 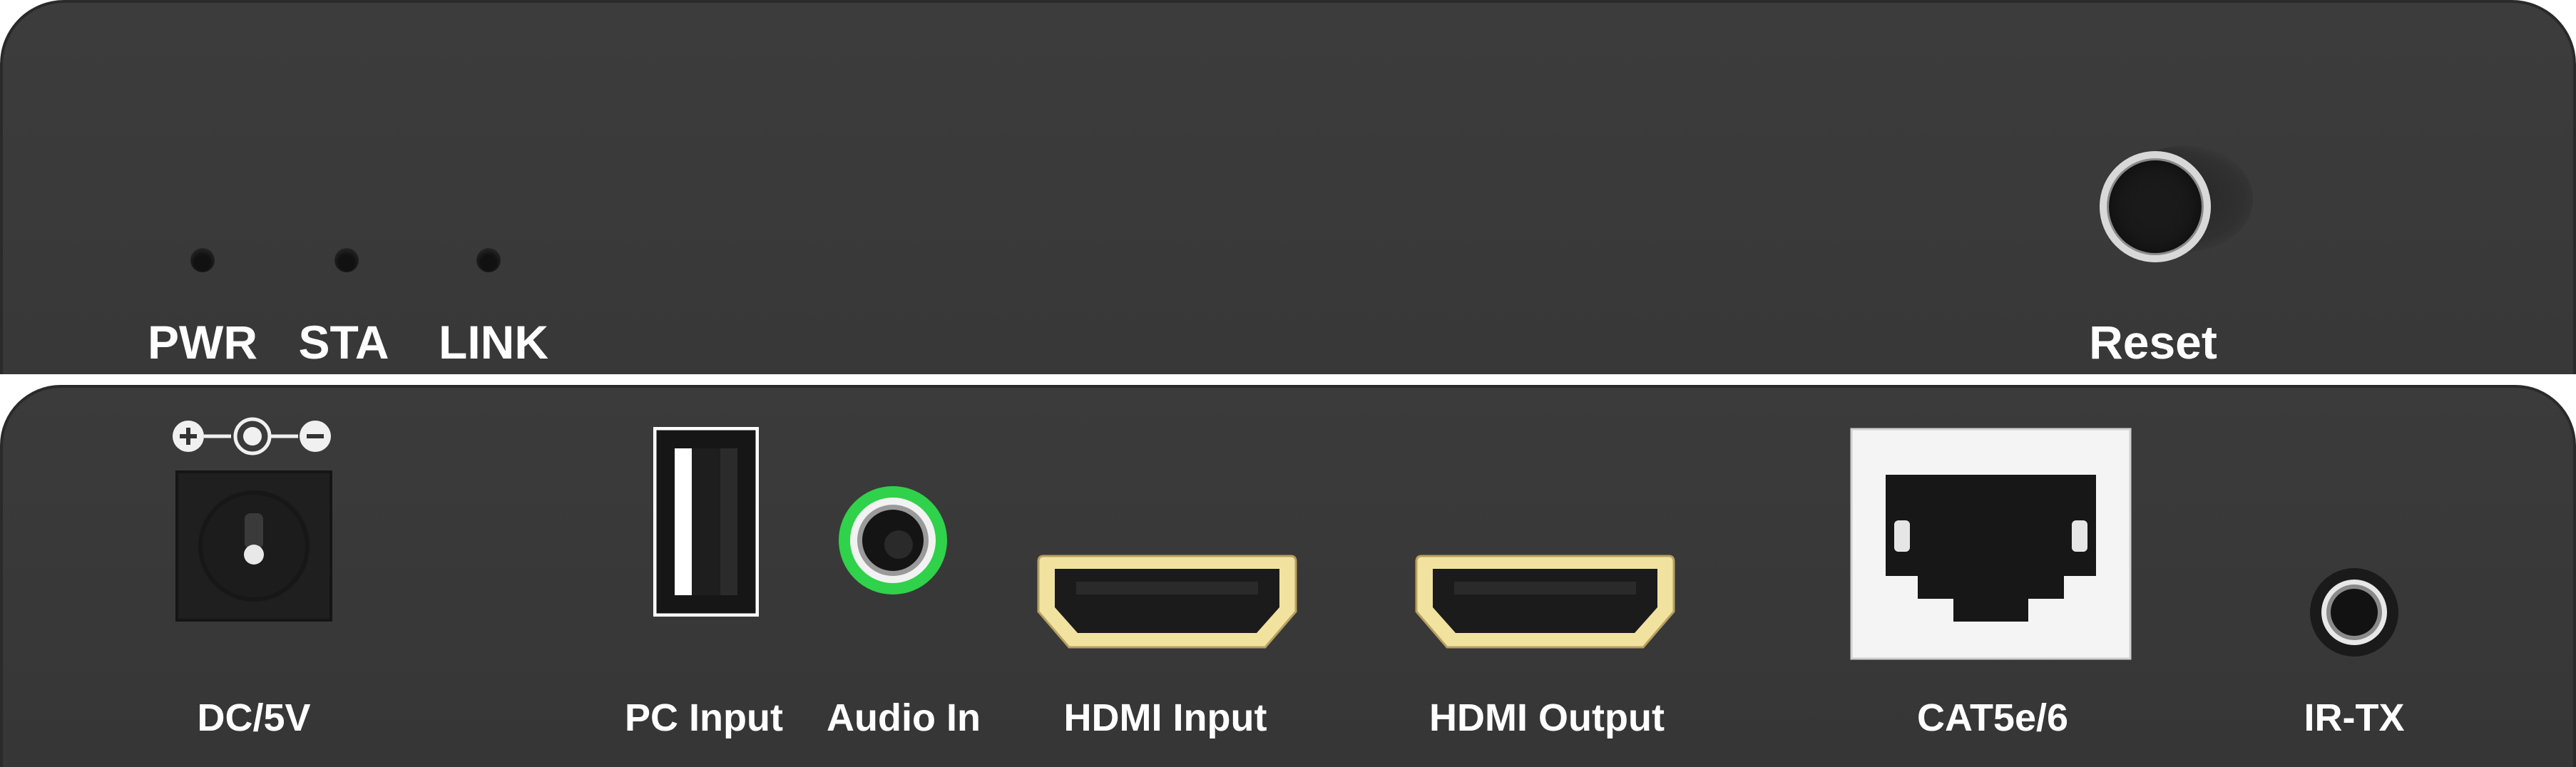 What do you see at coordinates (893, 540) in the screenshot?
I see `audio-jack-icon` at bounding box center [893, 540].